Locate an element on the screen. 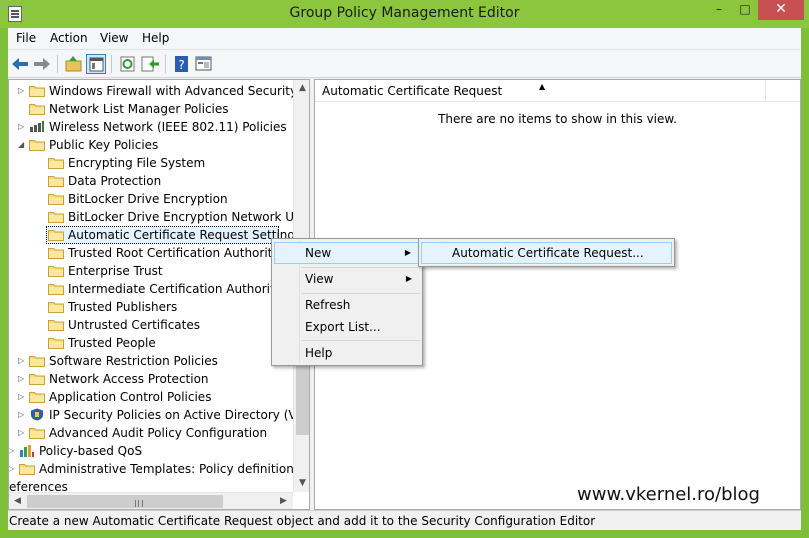 This screenshot has width=809, height=538. up-folder-icon is located at coordinates (74, 64).